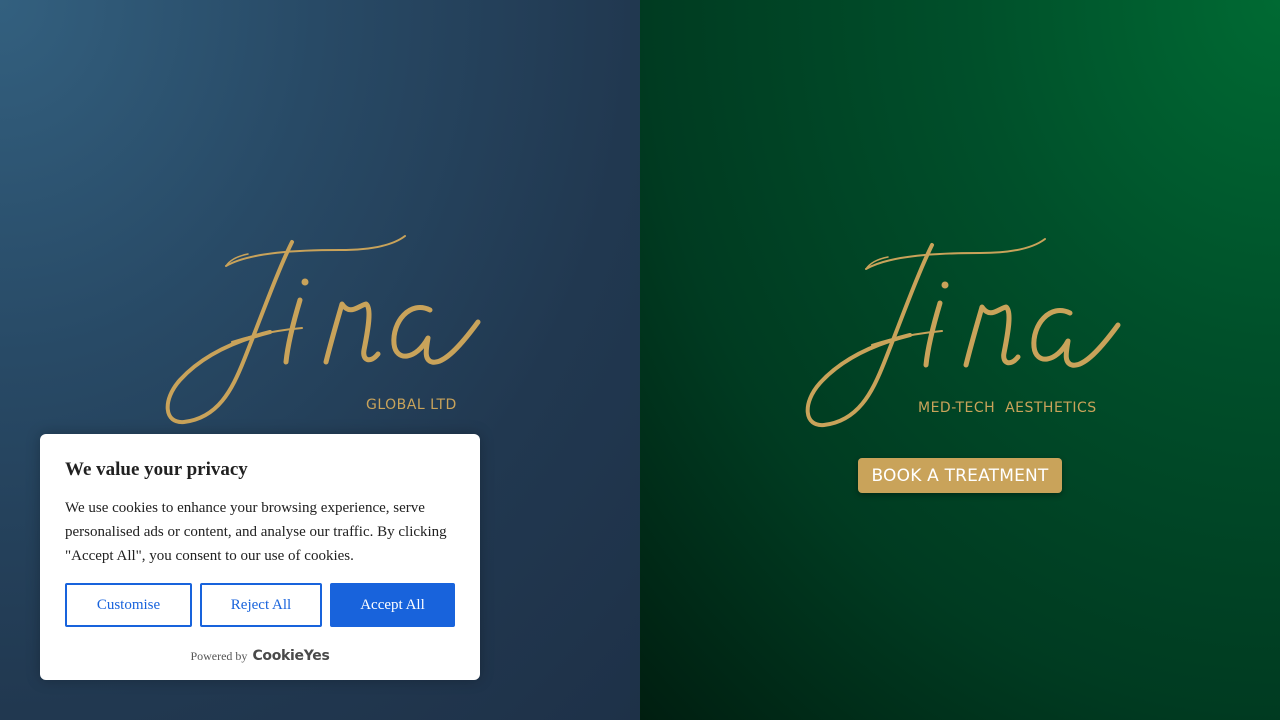 The height and width of the screenshot is (720, 1280). I want to click on powered-by: Powered by CookieYes, so click(260, 656).